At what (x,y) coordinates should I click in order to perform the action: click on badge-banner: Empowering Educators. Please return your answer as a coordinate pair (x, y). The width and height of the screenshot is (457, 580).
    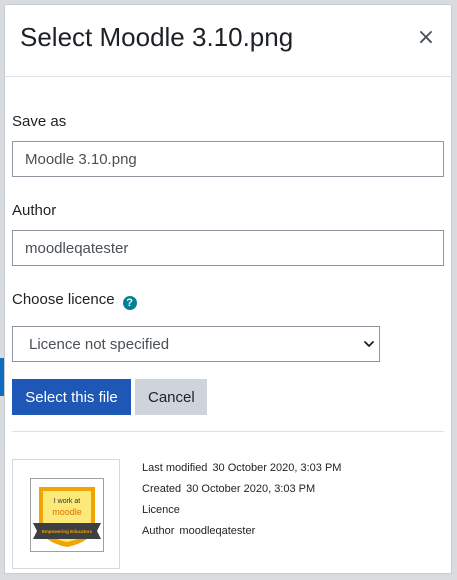
    Looking at the image, I should click on (67, 531).